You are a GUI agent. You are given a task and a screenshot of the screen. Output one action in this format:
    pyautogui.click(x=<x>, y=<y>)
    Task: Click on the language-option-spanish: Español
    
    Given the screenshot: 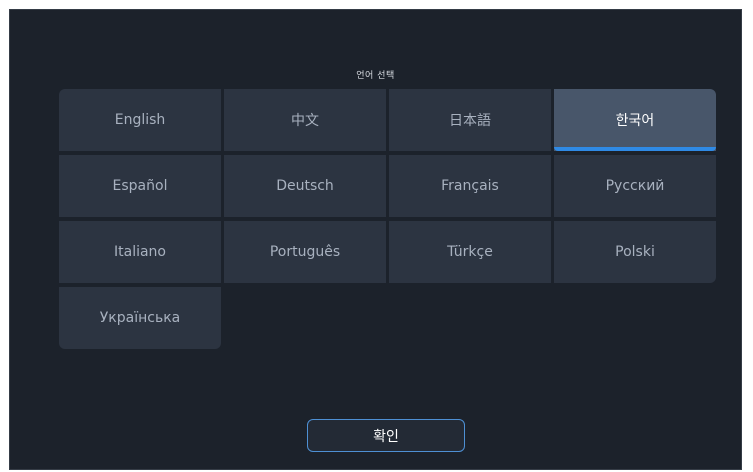 What is the action you would take?
    pyautogui.click(x=140, y=186)
    